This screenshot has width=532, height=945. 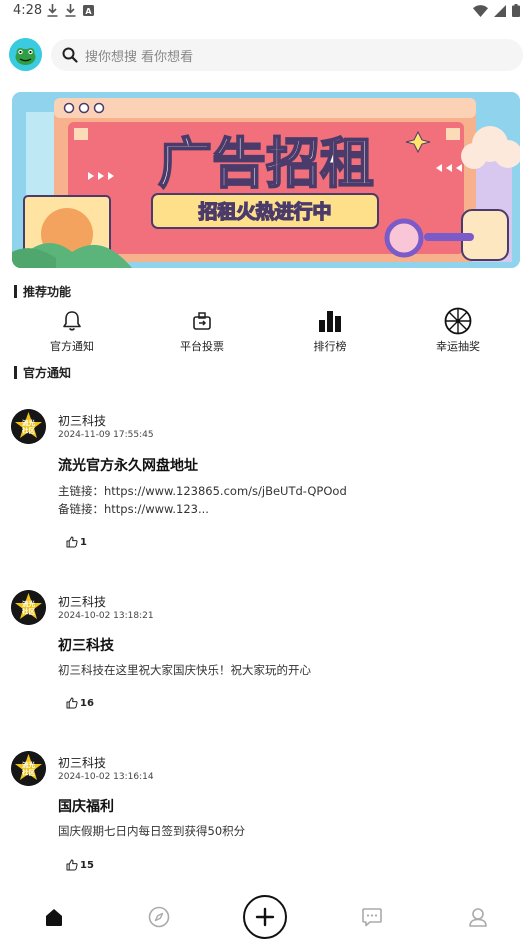 What do you see at coordinates (266, 331) in the screenshot?
I see `feature-grid: 官方通知 平台投票 排行榜 幸运抽奖` at bounding box center [266, 331].